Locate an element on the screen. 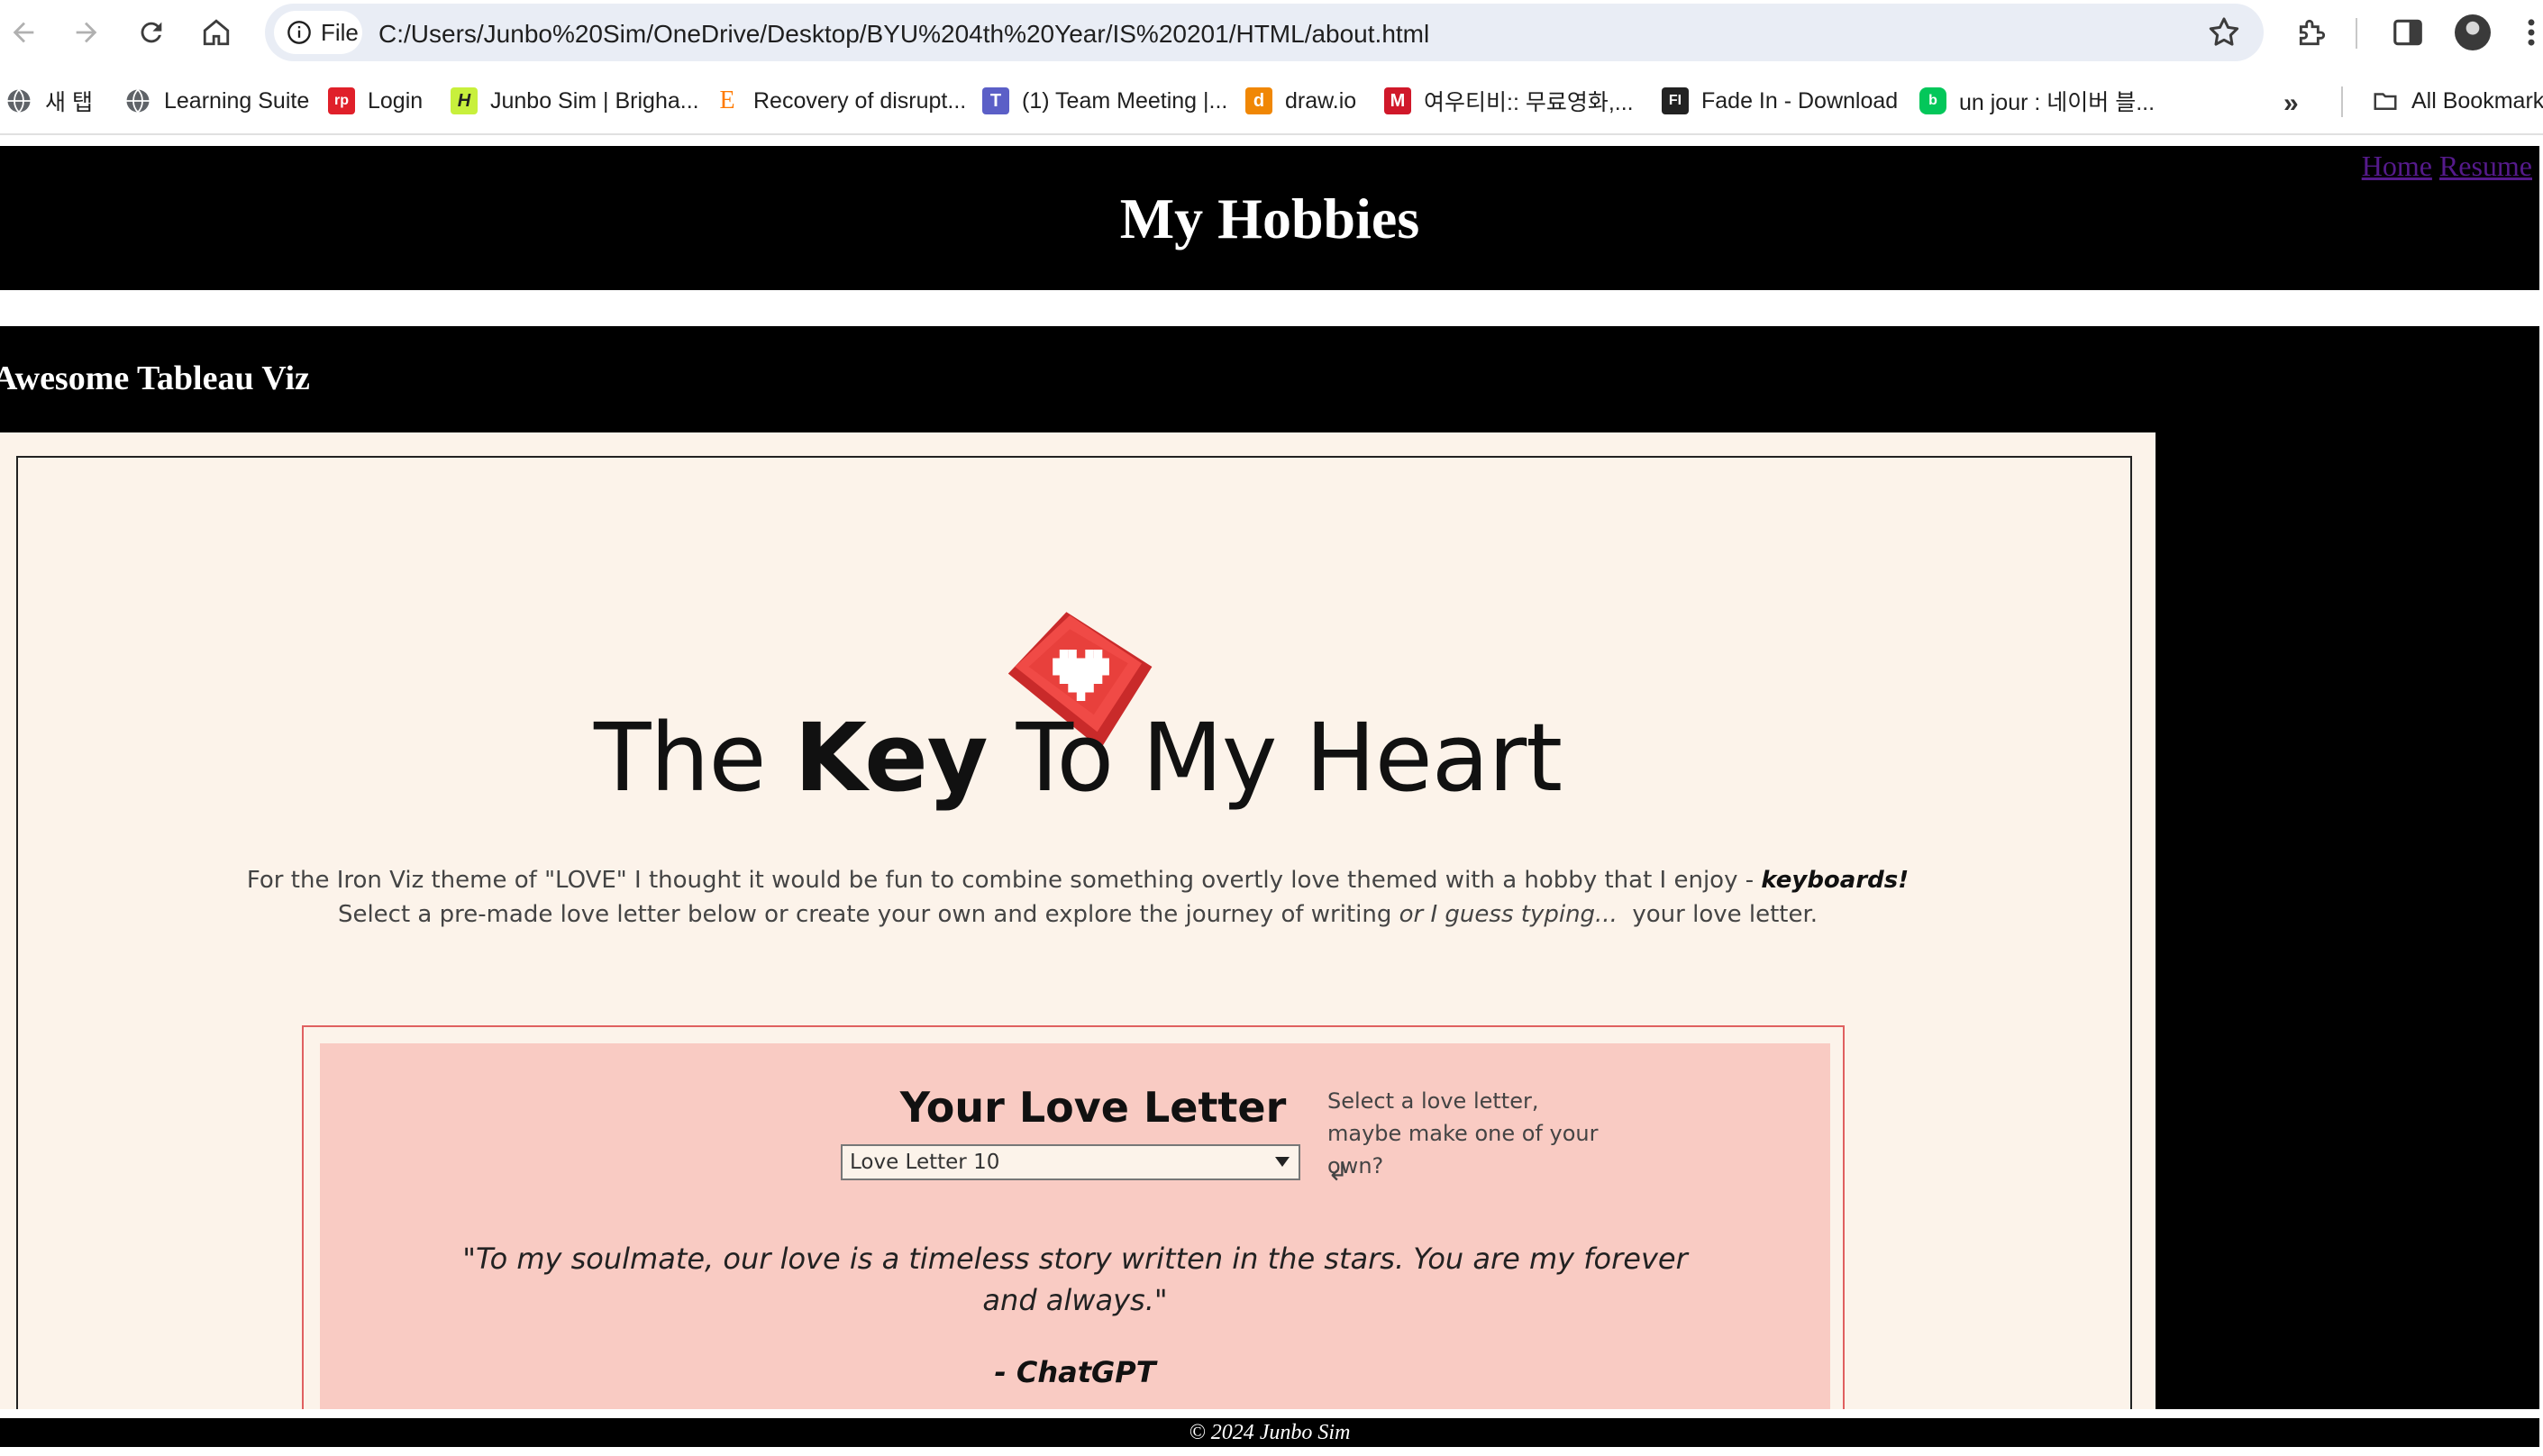  info-icon is located at coordinates (299, 33).